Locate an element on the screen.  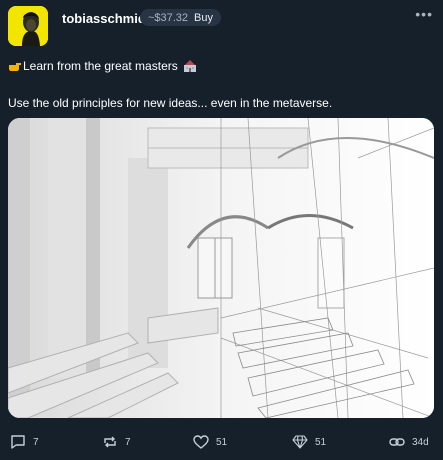
more-options-icon: ••• is located at coordinates (424, 14).